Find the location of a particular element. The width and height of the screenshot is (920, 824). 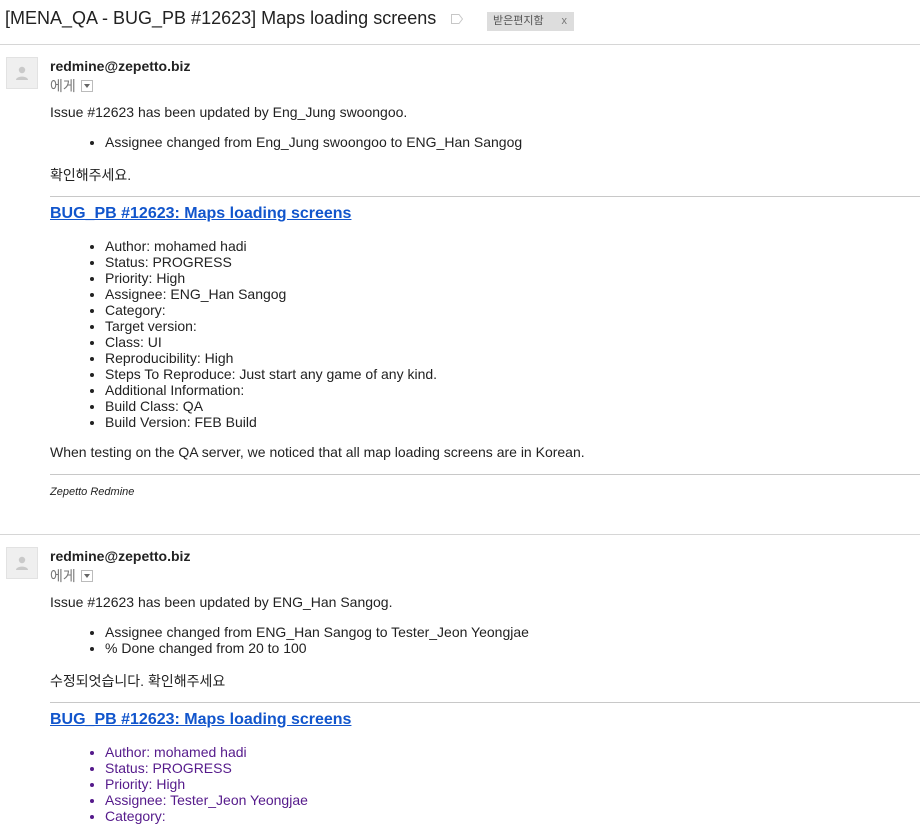

inbox-label-chip: 받은편지함 x is located at coordinates (530, 21).